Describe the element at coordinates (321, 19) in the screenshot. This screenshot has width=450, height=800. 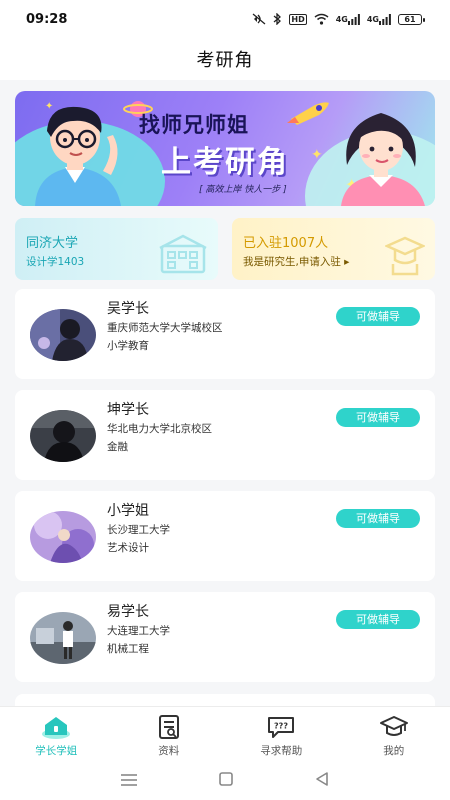
I see `wifi-icon` at that location.